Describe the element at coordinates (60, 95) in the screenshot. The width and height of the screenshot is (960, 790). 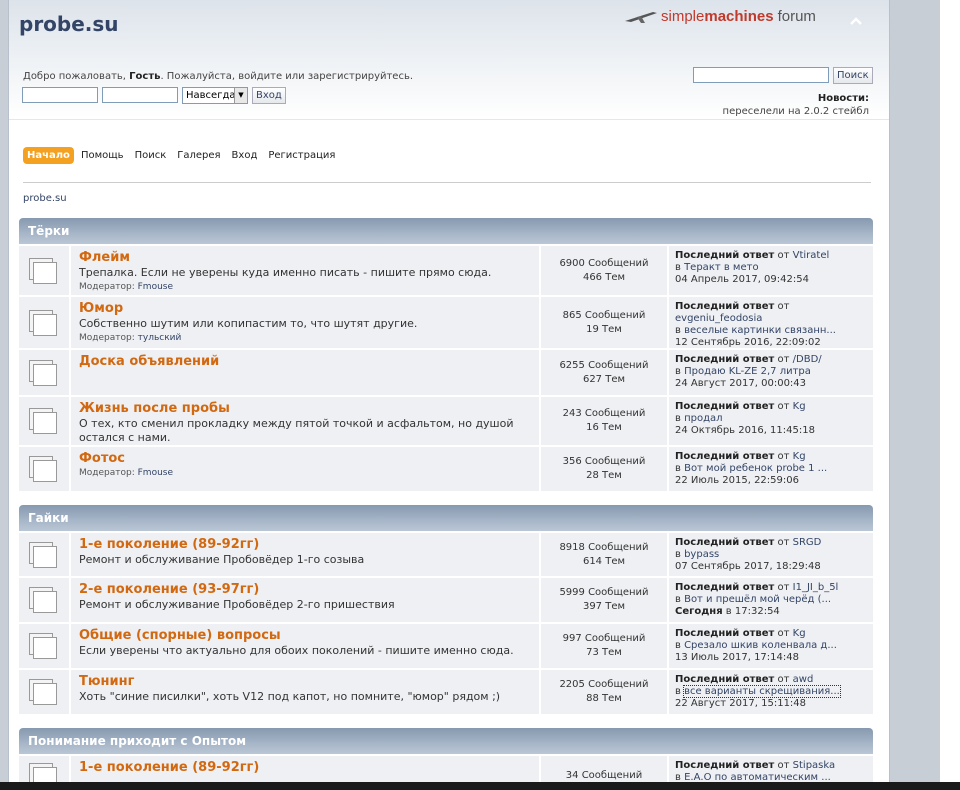
I see `username-input` at that location.